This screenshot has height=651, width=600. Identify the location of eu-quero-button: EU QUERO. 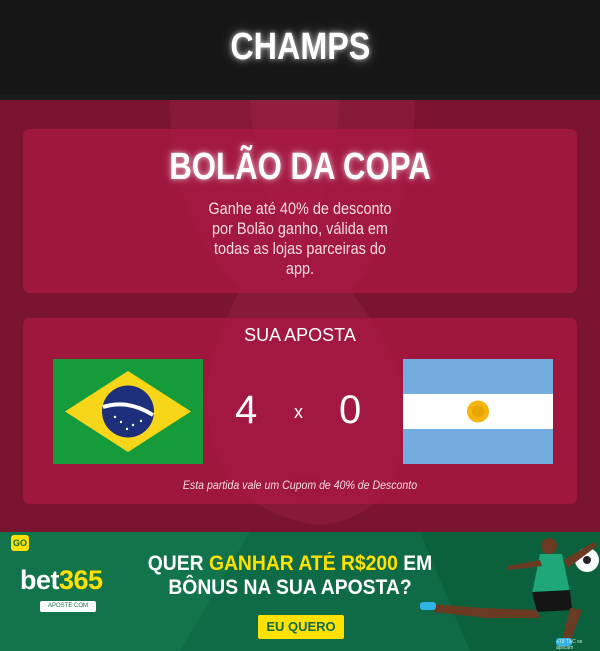
(301, 627).